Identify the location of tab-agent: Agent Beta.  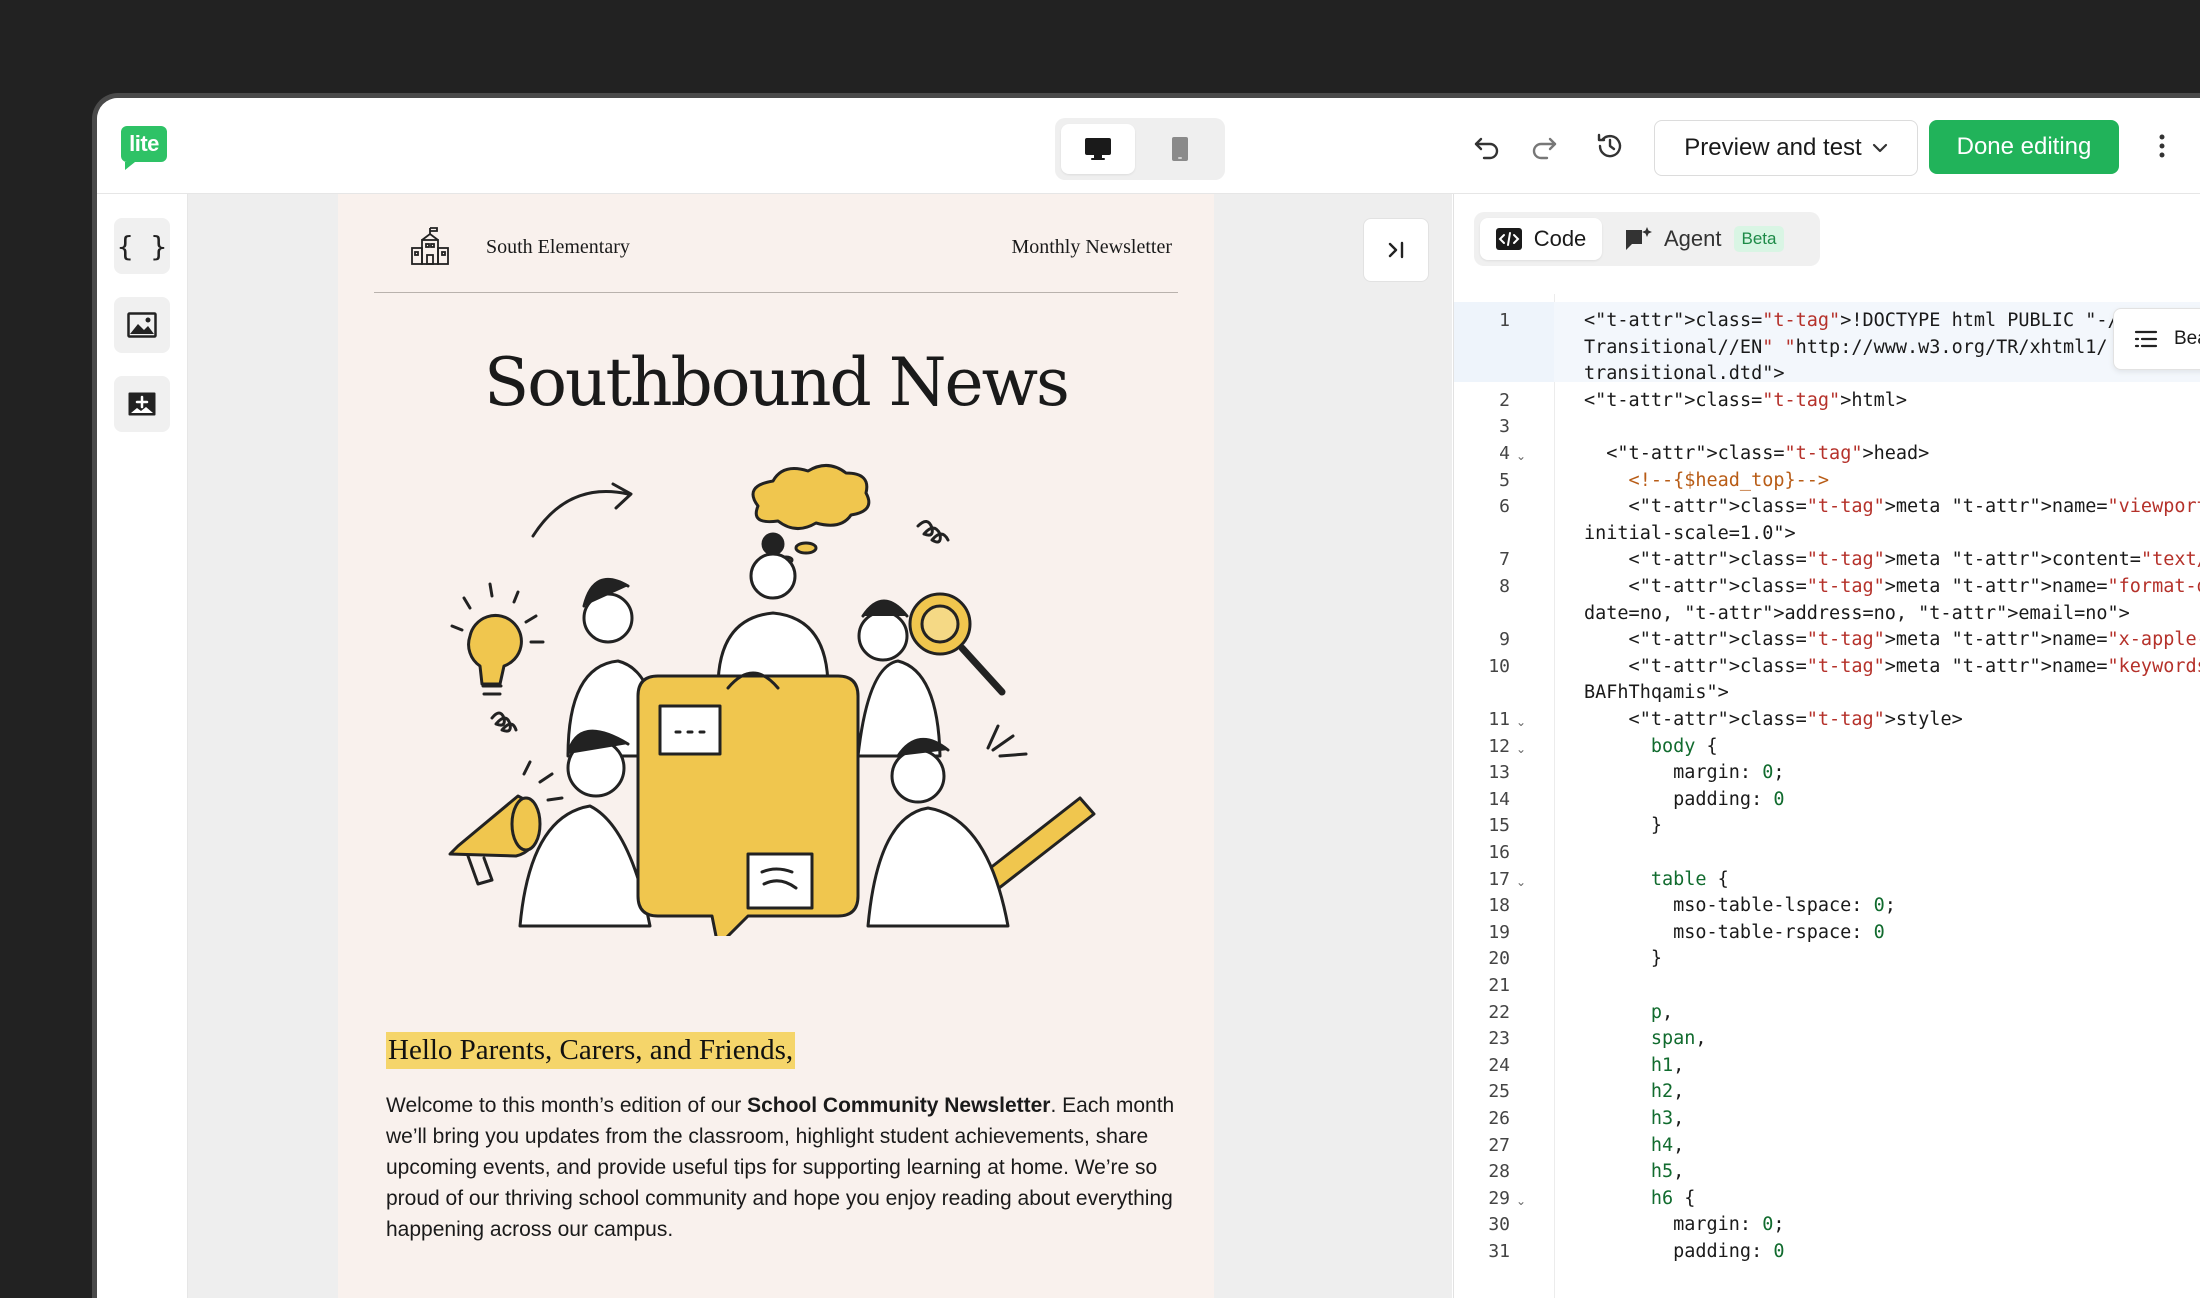
(1719, 239).